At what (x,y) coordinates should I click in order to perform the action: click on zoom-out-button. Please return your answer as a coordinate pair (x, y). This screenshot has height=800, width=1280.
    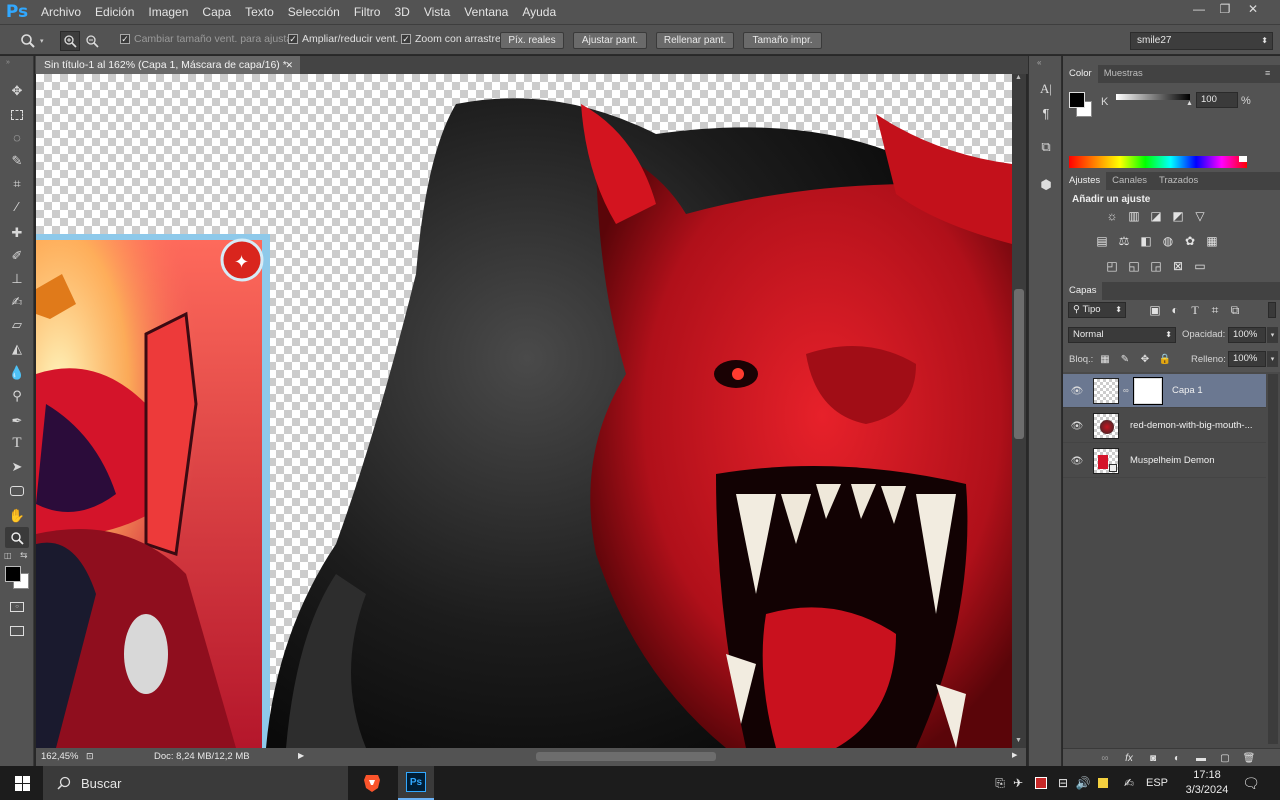
    Looking at the image, I should click on (92, 41).